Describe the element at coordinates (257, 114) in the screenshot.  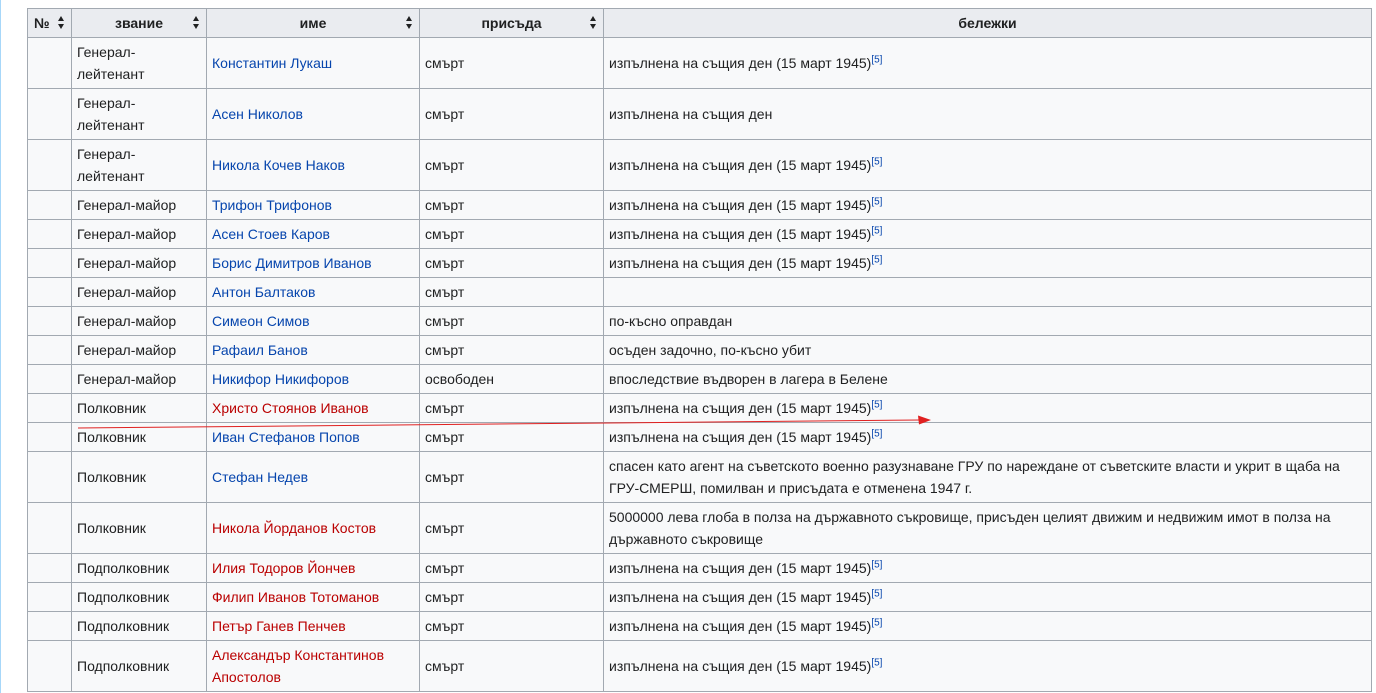
I see `person-link: Асен Николов` at that location.